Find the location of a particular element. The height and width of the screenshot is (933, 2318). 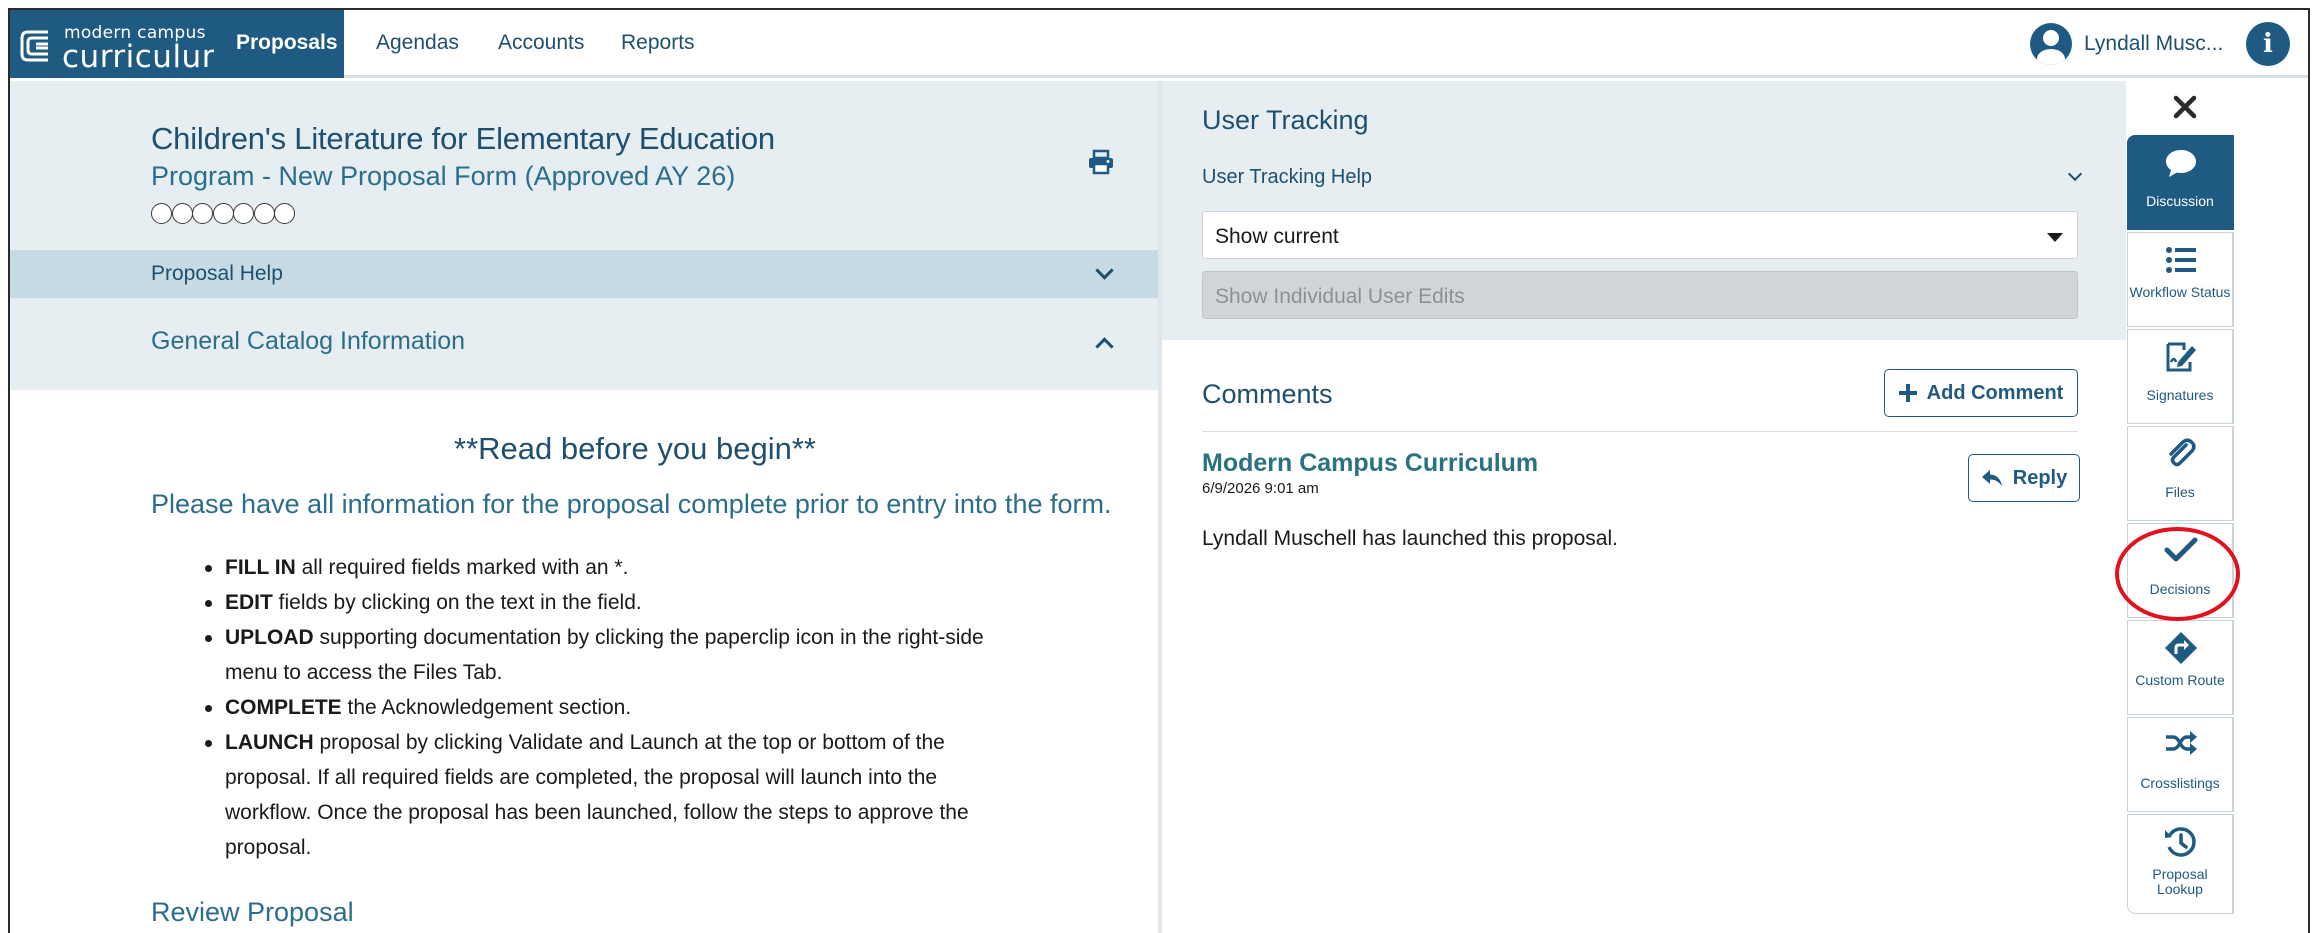

nav-tab-agendas: Agendas is located at coordinates (417, 44).